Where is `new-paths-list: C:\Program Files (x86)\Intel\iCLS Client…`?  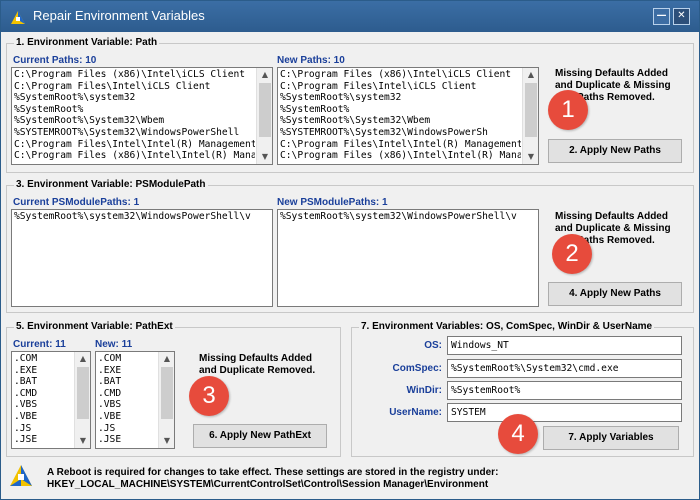
new-paths-list: C:\Program Files (x86)\Intel\iCLS Client… is located at coordinates (408, 116).